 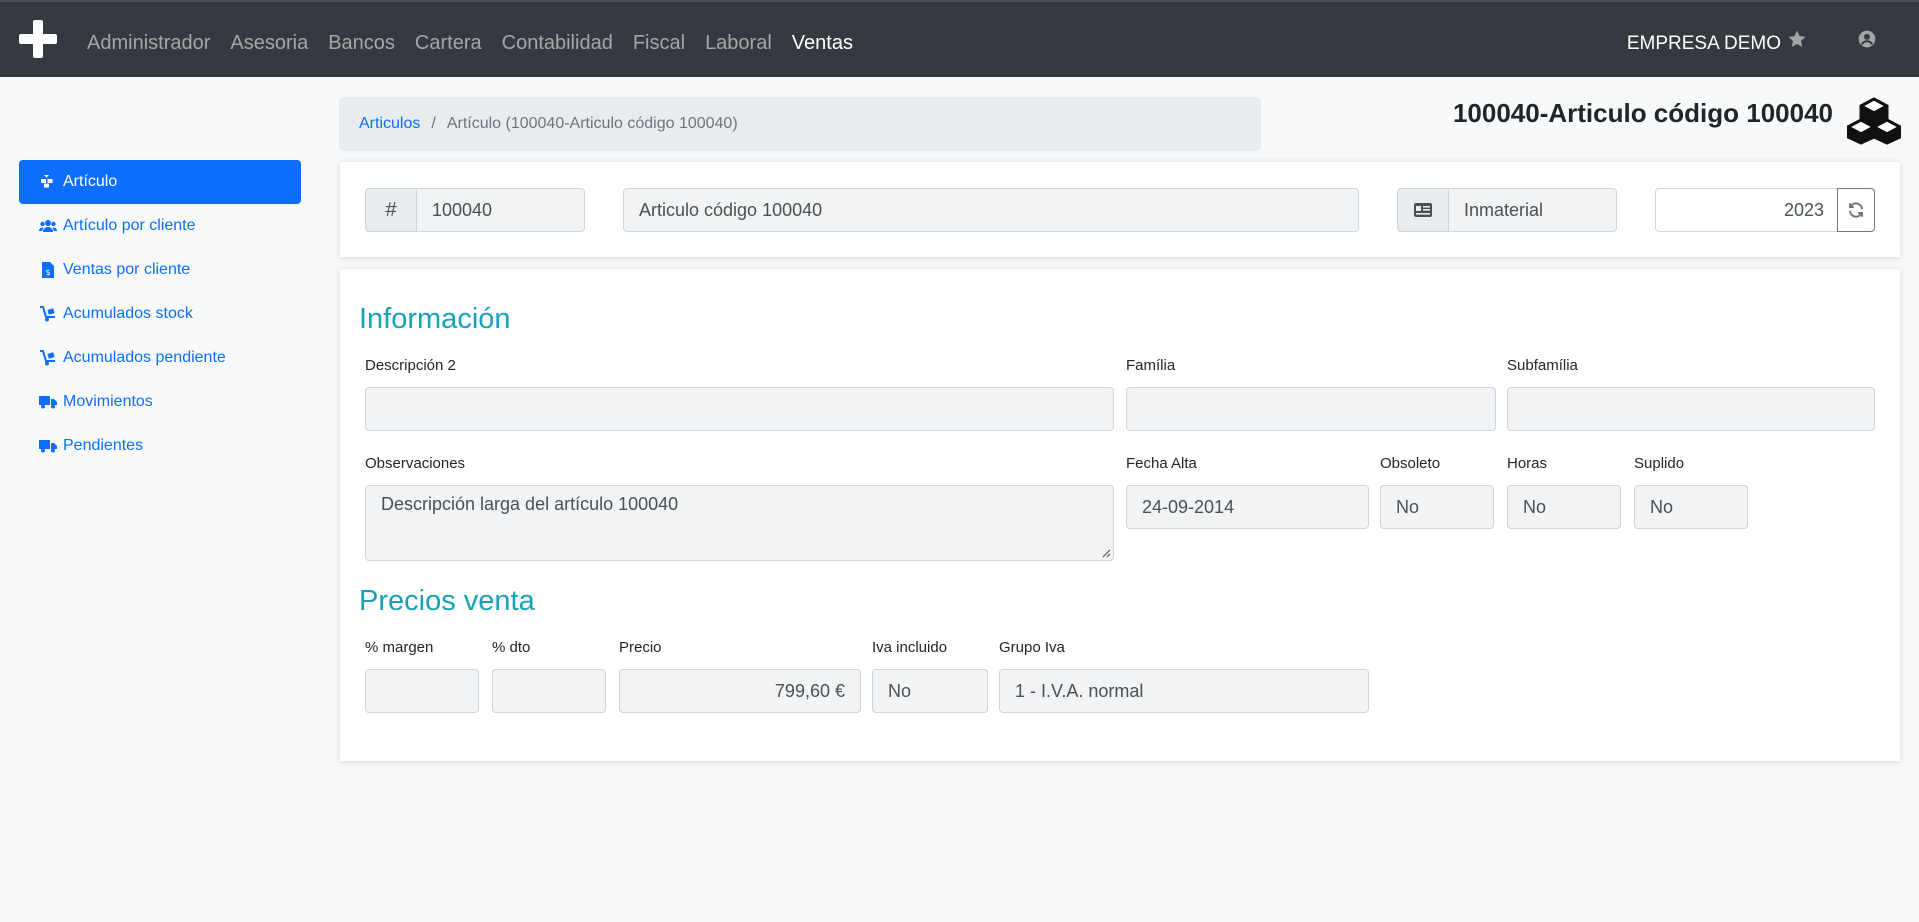 I want to click on sidebar-item-ventas-por-cliente: $ Ventas por cliente, so click(x=160, y=270).